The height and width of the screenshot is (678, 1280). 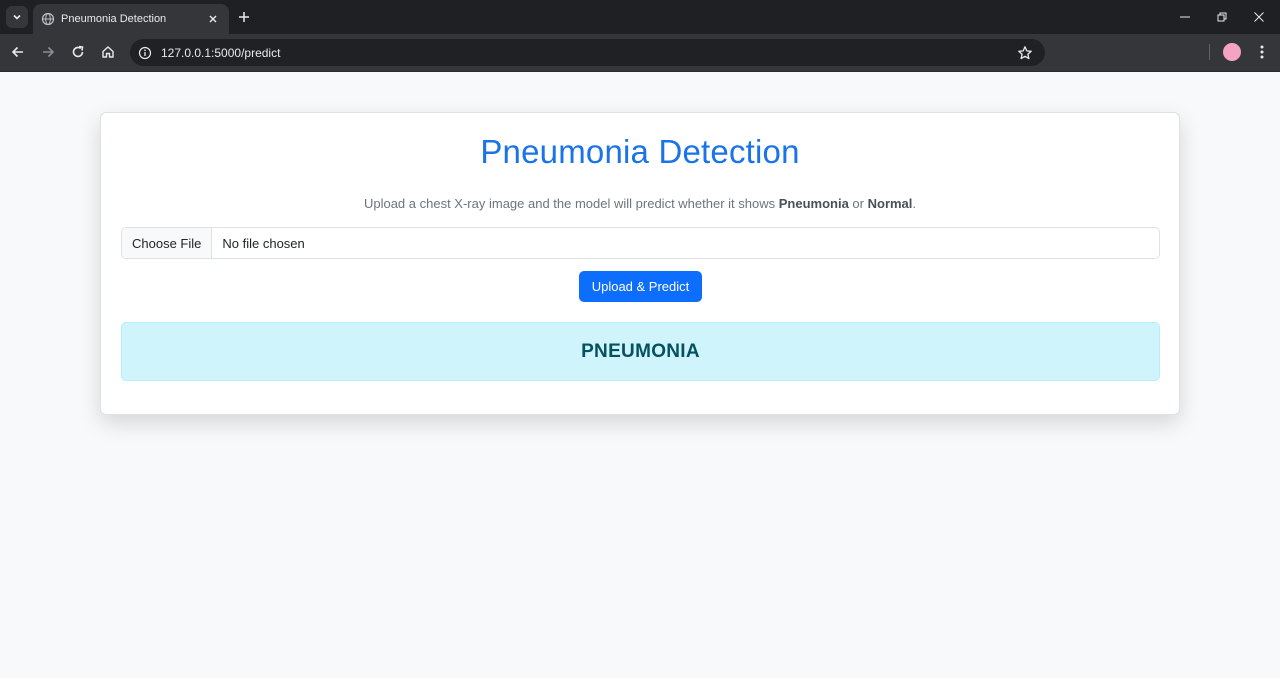 What do you see at coordinates (890, 203) in the screenshot?
I see `normal-emphasis: Normal` at bounding box center [890, 203].